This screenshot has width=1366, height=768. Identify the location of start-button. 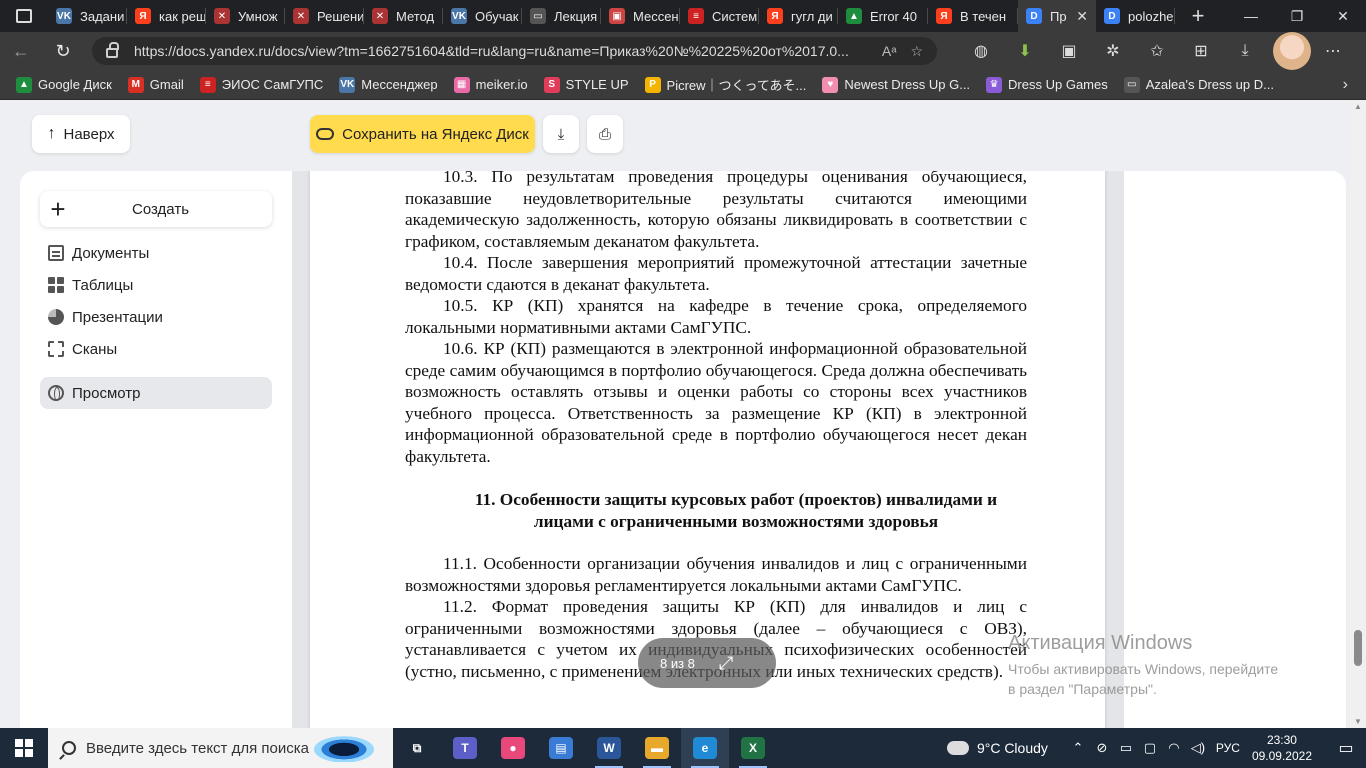
(24, 748).